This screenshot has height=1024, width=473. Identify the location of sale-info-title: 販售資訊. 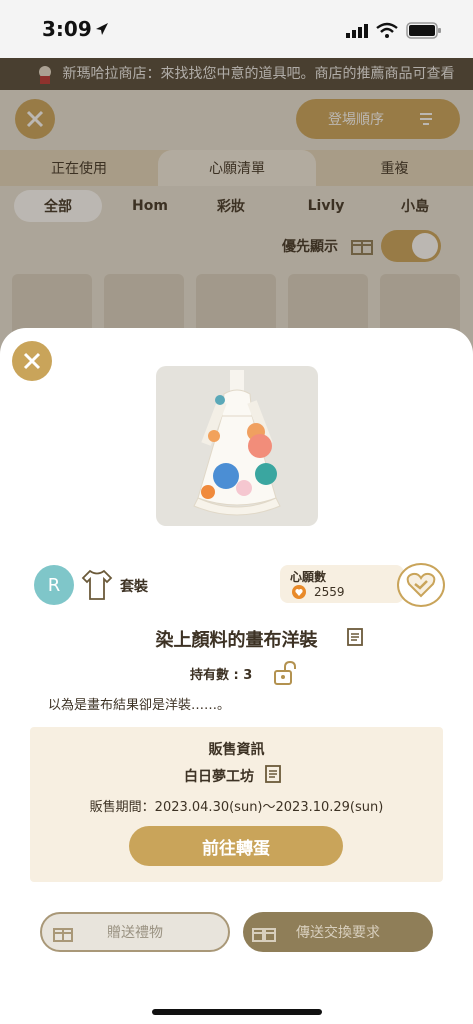
(236, 750).